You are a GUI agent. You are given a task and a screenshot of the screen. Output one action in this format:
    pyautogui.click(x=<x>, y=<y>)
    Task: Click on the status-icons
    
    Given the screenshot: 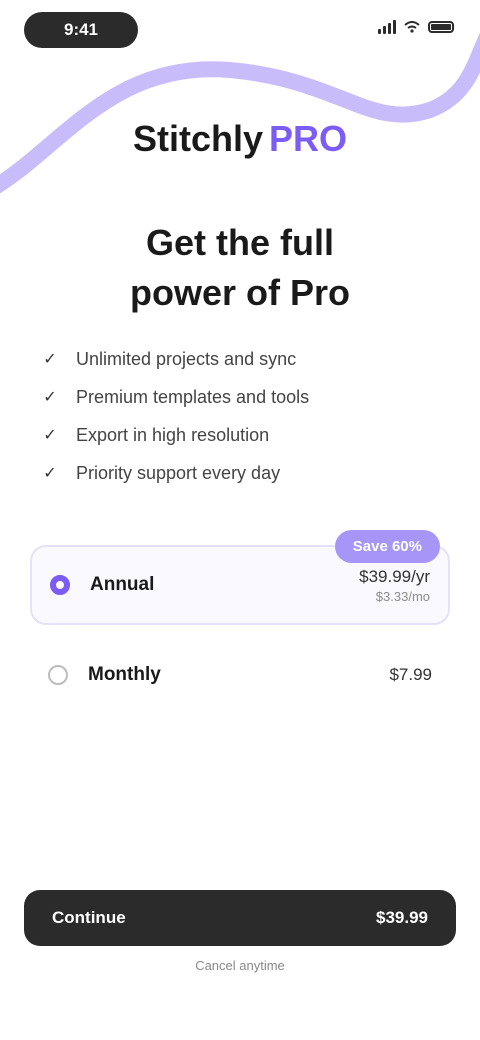 What is the action you would take?
    pyautogui.click(x=416, y=27)
    